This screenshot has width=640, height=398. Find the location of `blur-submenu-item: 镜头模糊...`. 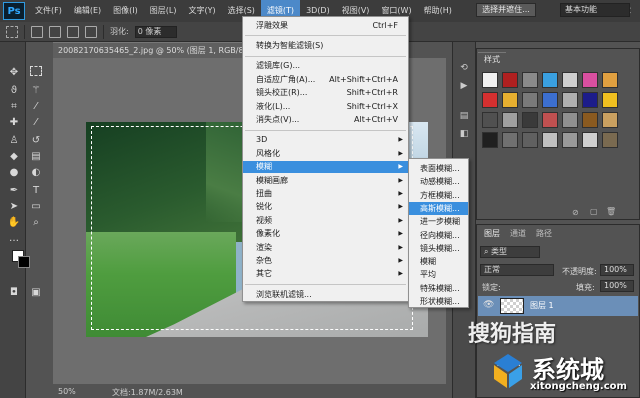

blur-submenu-item: 镜头模糊... is located at coordinates (438, 248).